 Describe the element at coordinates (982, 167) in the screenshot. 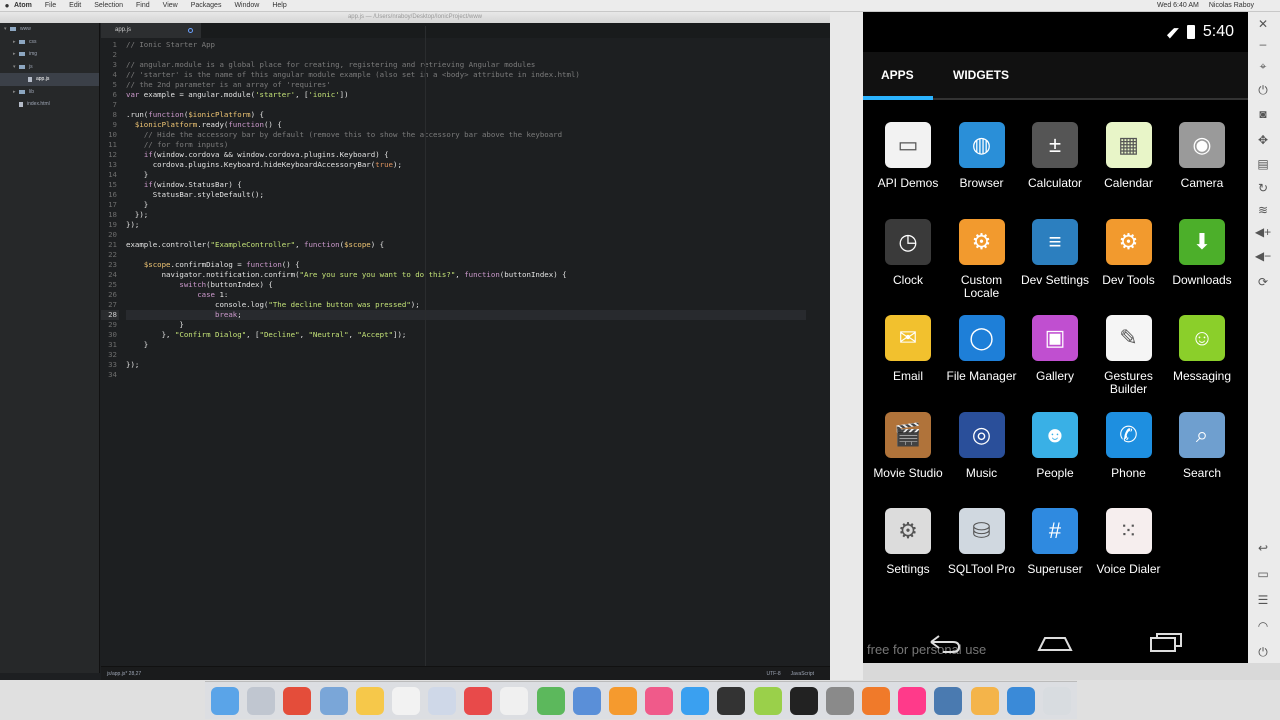

I see `app-browser: ◍ Browser` at that location.